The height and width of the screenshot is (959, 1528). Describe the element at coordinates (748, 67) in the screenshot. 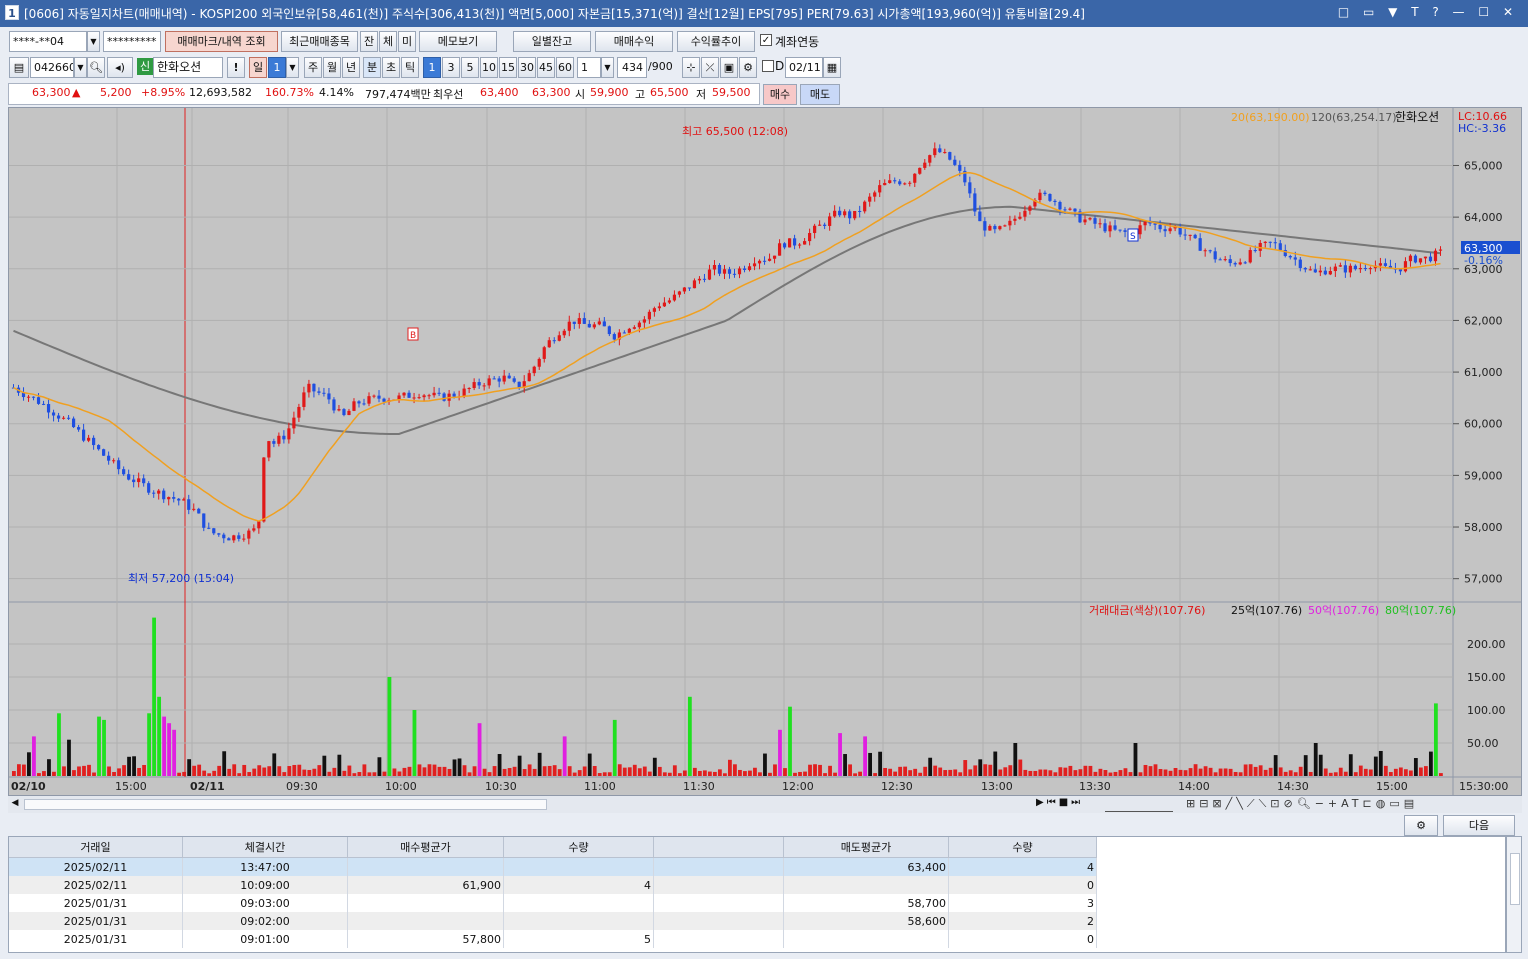

I see `settings-icon: ⚙` at that location.